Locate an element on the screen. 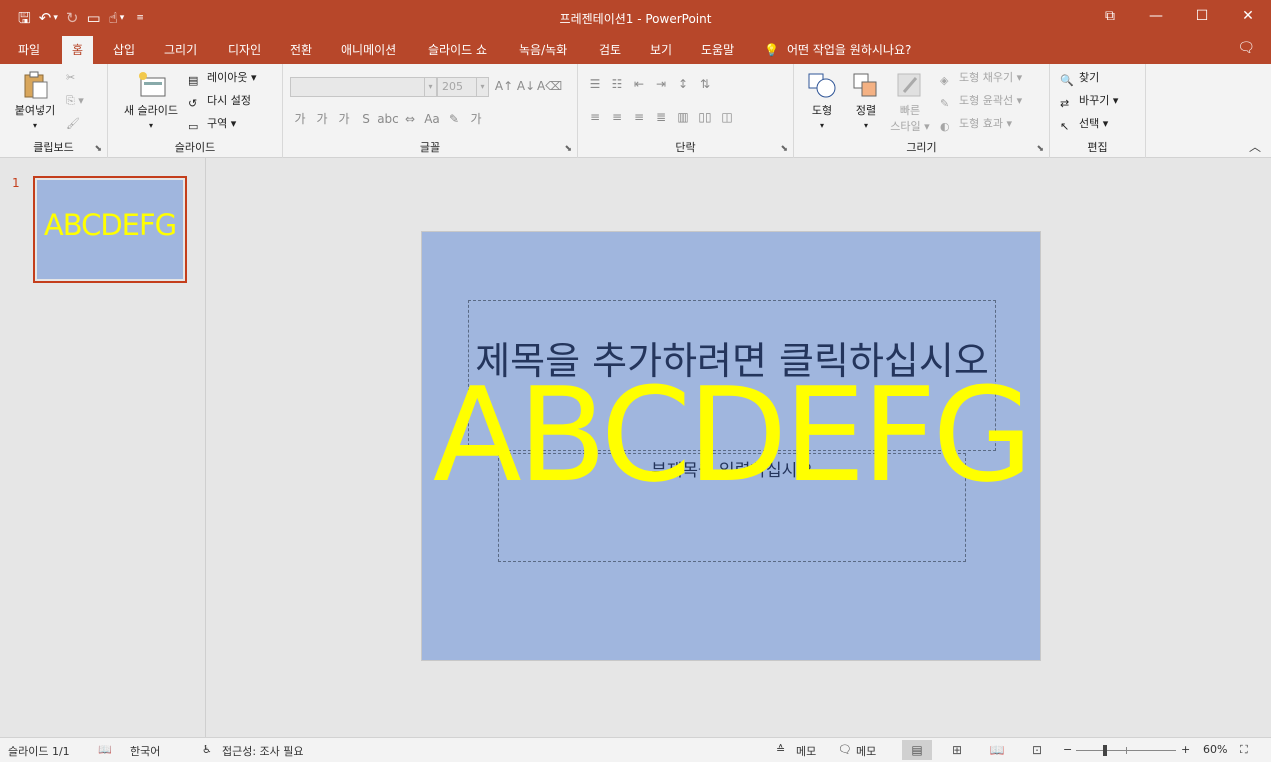 The image size is (1271, 762). highlight-icon: ✎ is located at coordinates (454, 119).